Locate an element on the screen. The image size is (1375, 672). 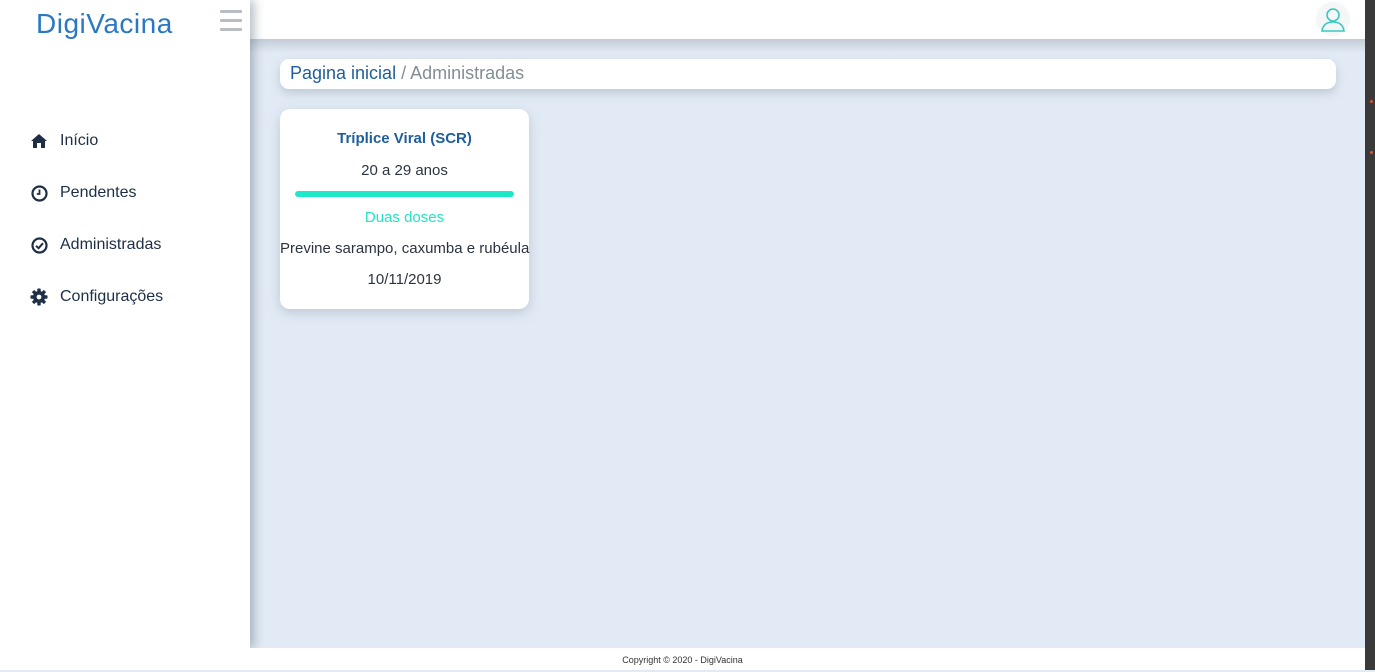
sidebar-item-label: Configurações is located at coordinates (112, 296).